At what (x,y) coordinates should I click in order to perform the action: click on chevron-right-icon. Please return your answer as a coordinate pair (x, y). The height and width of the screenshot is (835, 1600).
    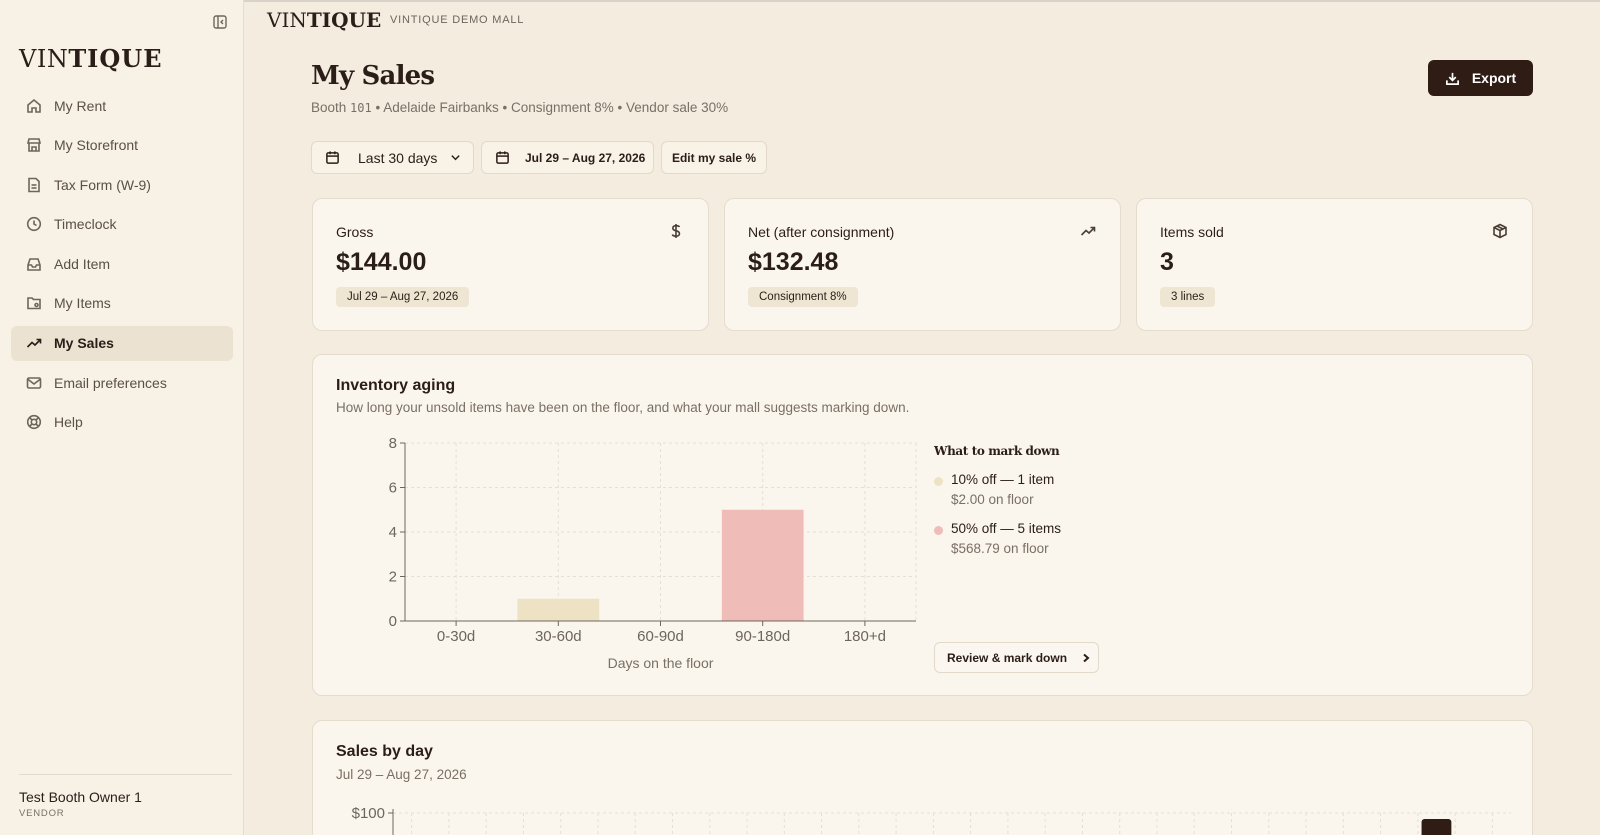
    Looking at the image, I should click on (1086, 657).